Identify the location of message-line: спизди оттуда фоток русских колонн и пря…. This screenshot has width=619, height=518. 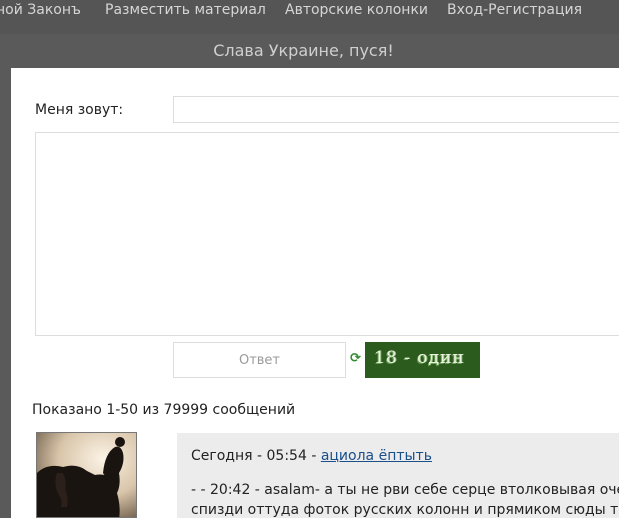
(405, 510).